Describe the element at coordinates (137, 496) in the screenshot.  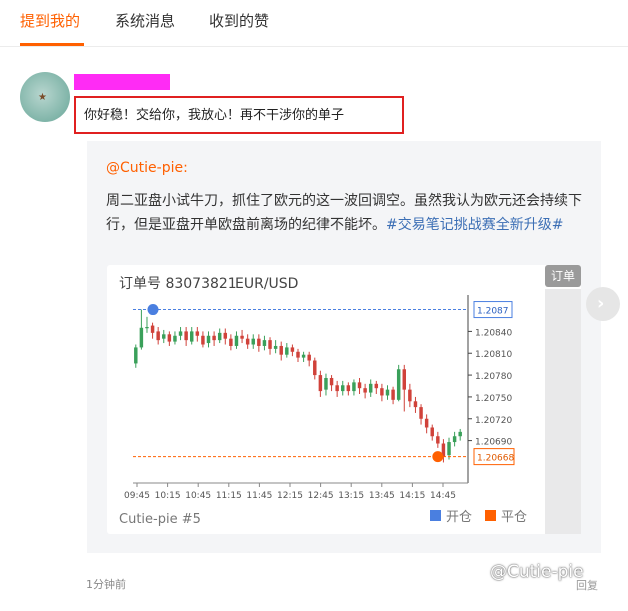
I see `x-tick-label: 09:45` at that location.